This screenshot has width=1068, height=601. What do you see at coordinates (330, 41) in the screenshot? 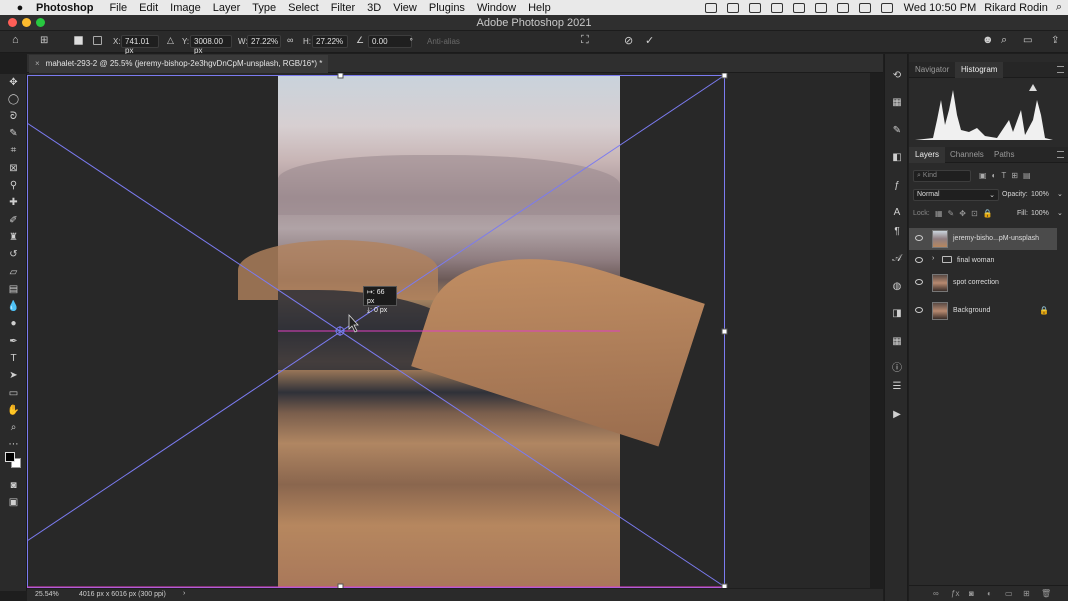
I see `height-field: 27.22%` at bounding box center [330, 41].